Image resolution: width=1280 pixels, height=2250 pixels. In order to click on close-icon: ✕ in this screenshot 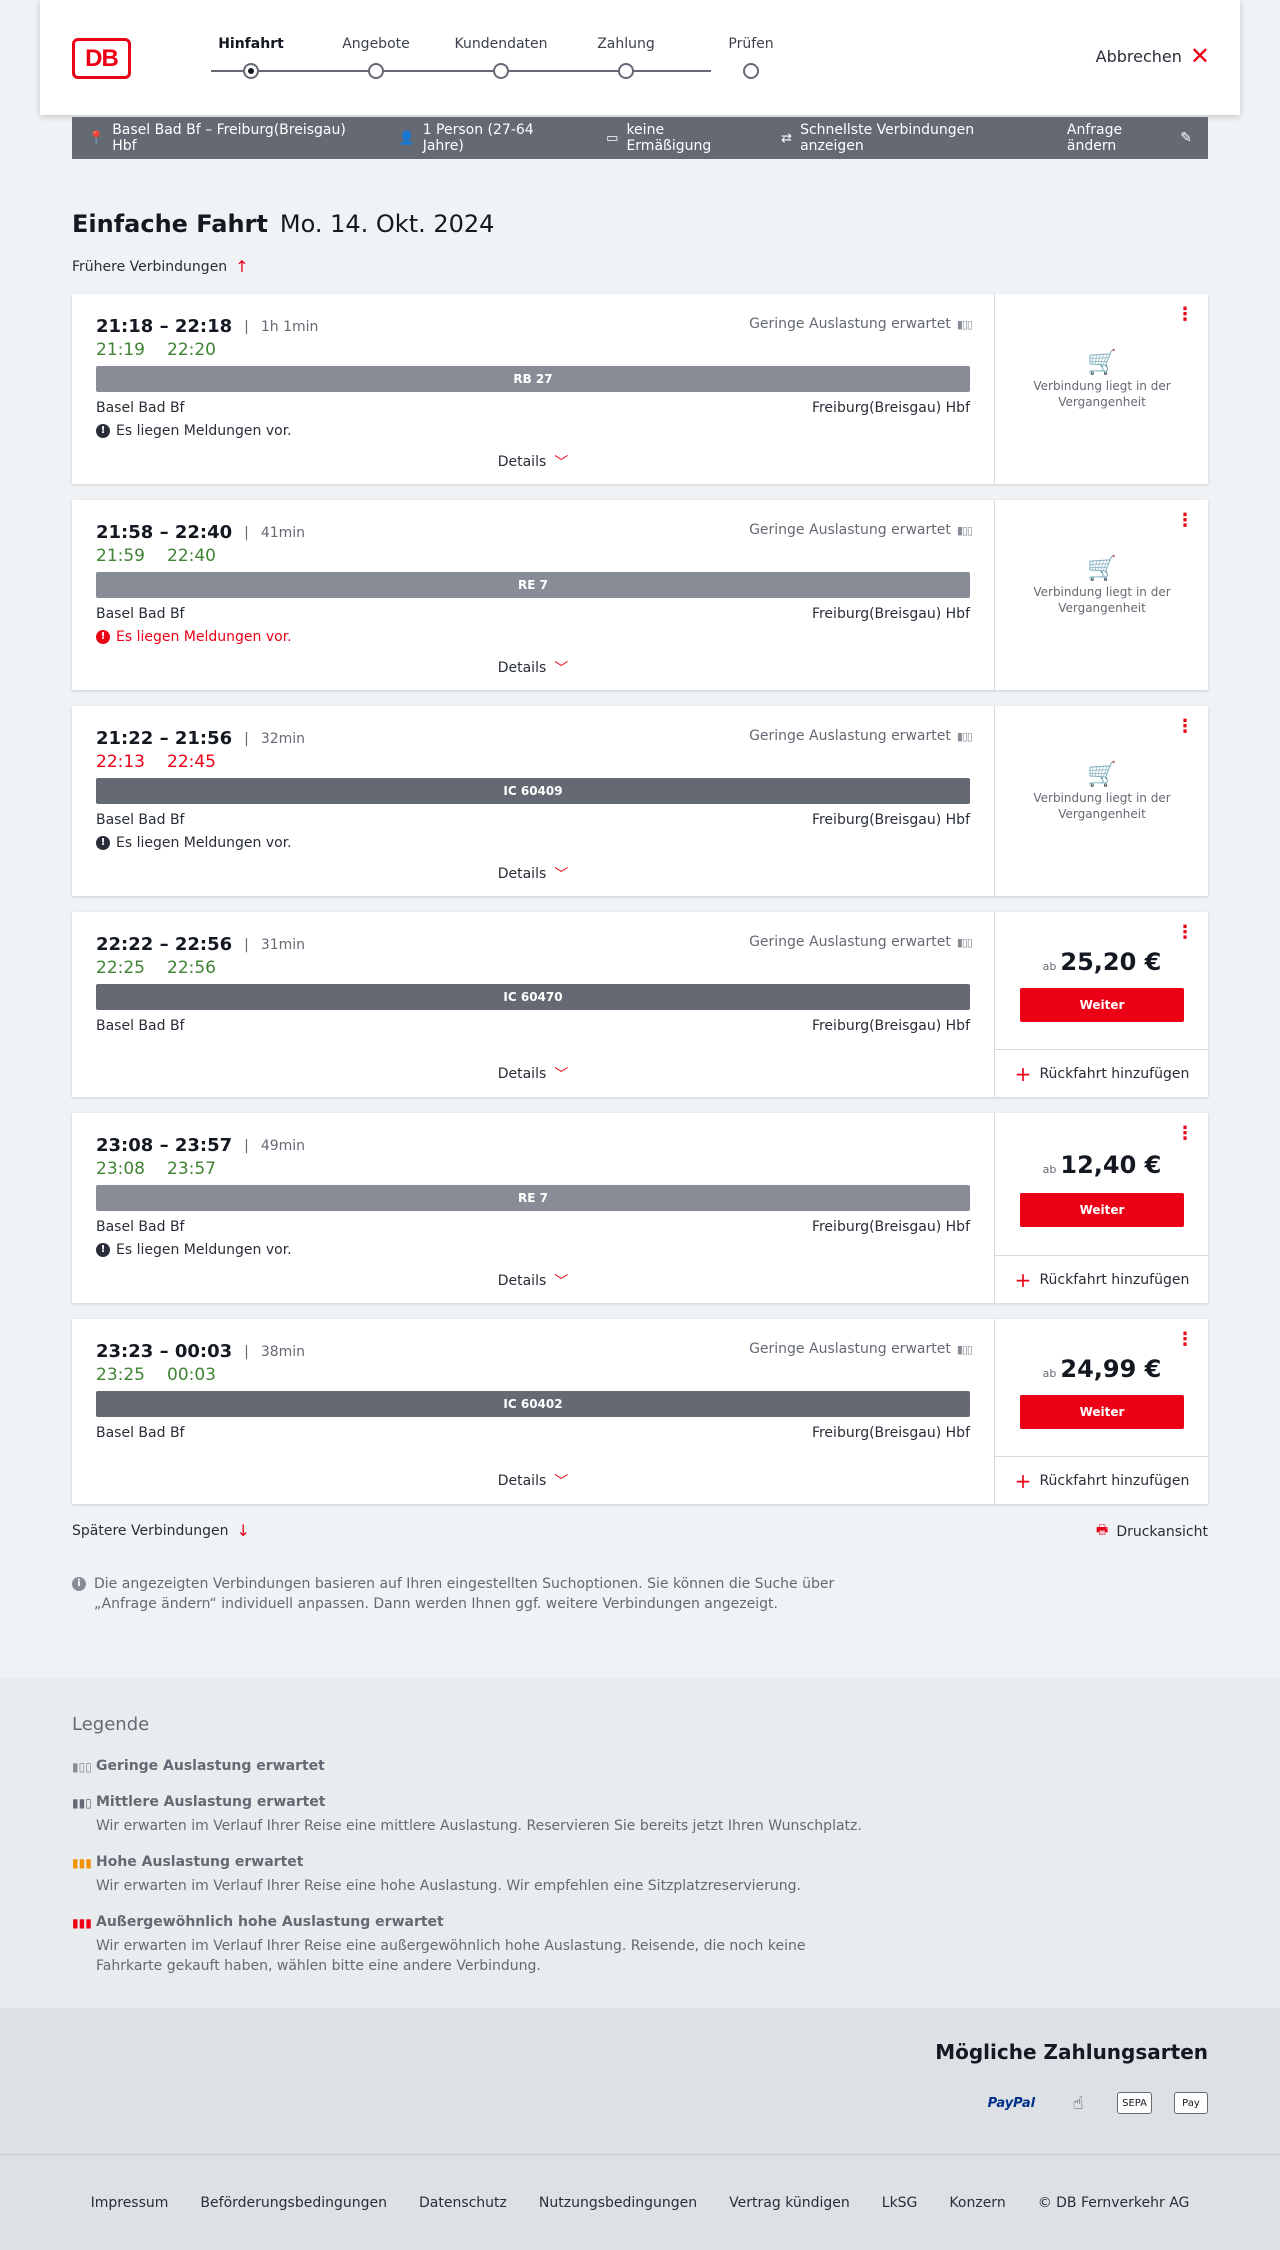, I will do `click(1199, 56)`.